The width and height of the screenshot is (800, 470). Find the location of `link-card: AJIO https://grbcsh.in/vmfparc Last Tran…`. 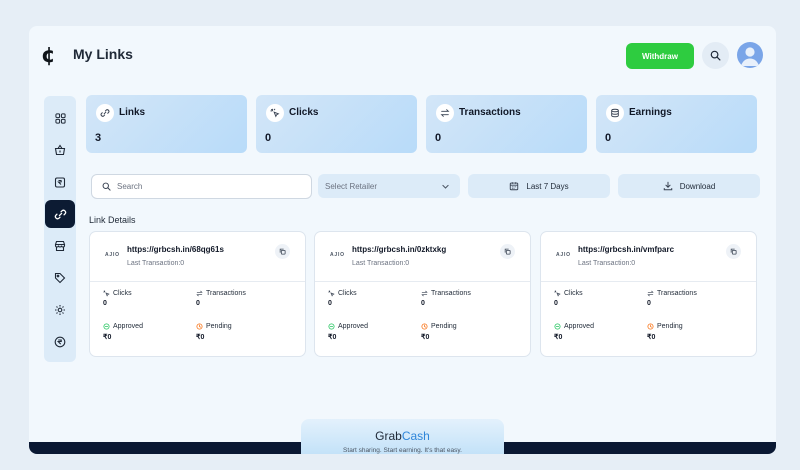

link-card: AJIO https://grbcsh.in/vmfparc Last Tran… is located at coordinates (648, 294).